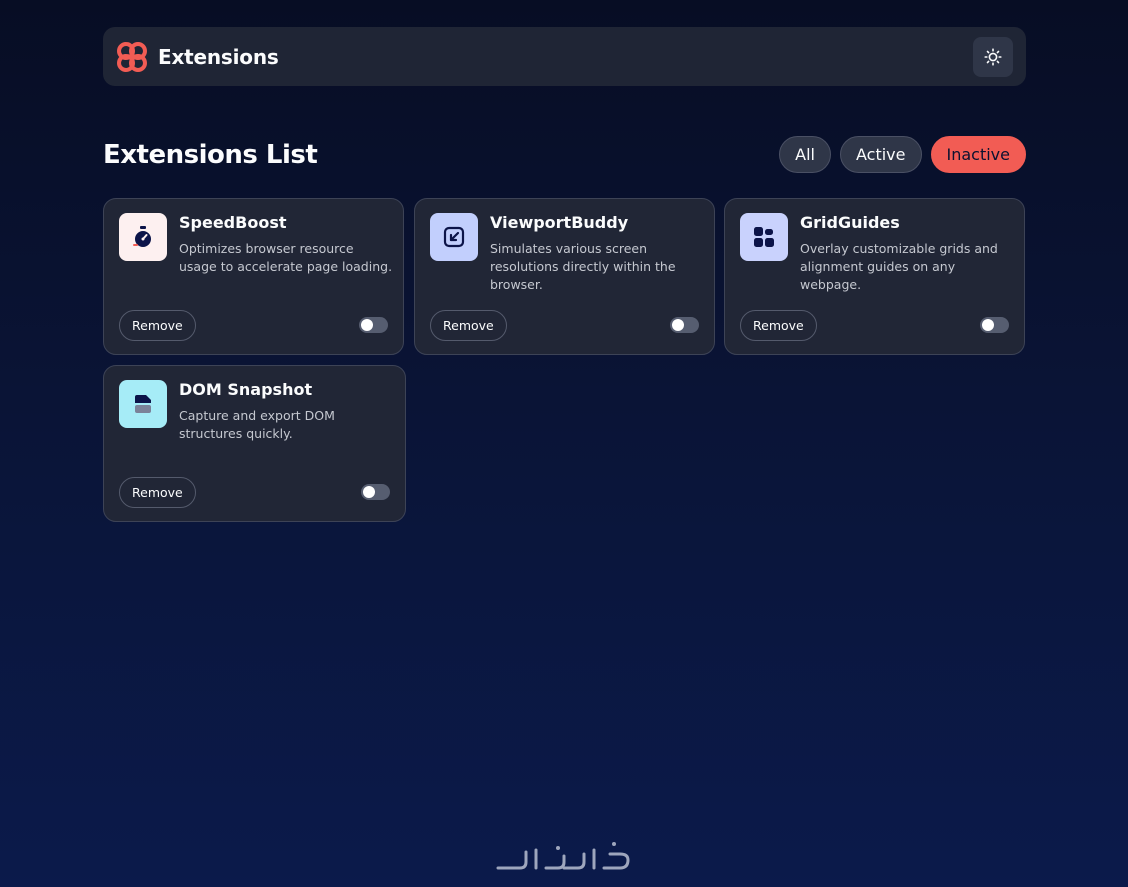 This screenshot has height=887, width=1128. What do you see at coordinates (881, 154) in the screenshot?
I see `filter-active-button: Active` at bounding box center [881, 154].